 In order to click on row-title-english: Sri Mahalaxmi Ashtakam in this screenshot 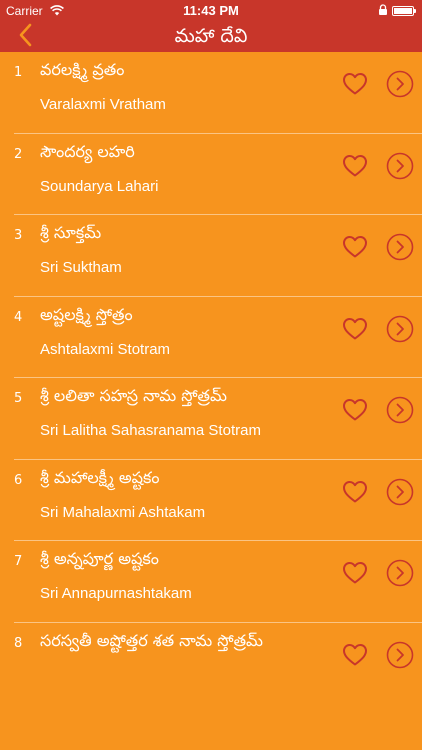, I will do `click(123, 512)`.